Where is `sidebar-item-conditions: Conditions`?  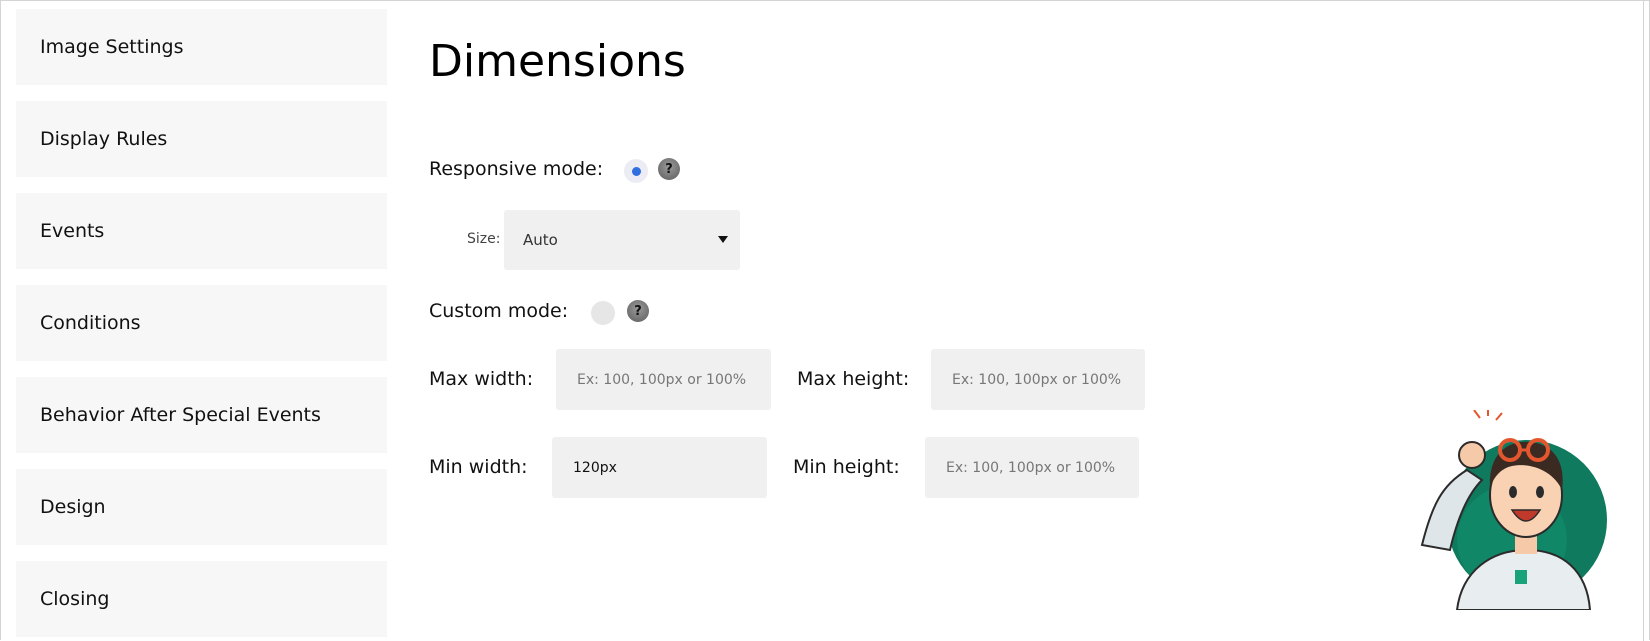 sidebar-item-conditions: Conditions is located at coordinates (201, 323).